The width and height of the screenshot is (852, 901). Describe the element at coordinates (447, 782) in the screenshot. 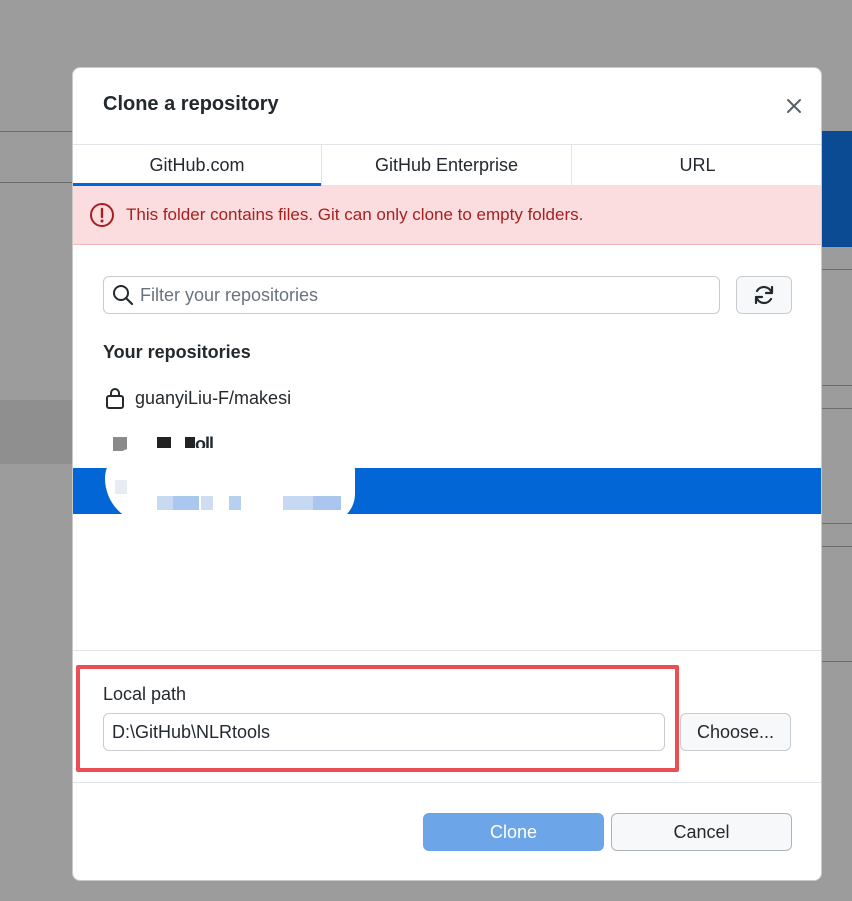

I see `footer-divider` at that location.